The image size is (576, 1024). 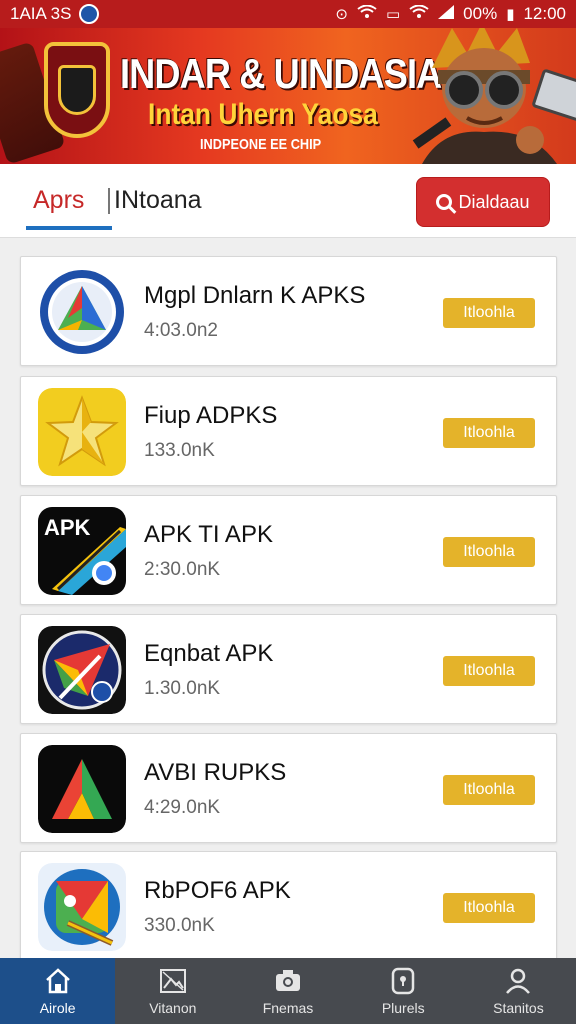 What do you see at coordinates (288, 906) in the screenshot?
I see `app-list-item: RbPOF6 APK 330.0nK Itloohla` at bounding box center [288, 906].